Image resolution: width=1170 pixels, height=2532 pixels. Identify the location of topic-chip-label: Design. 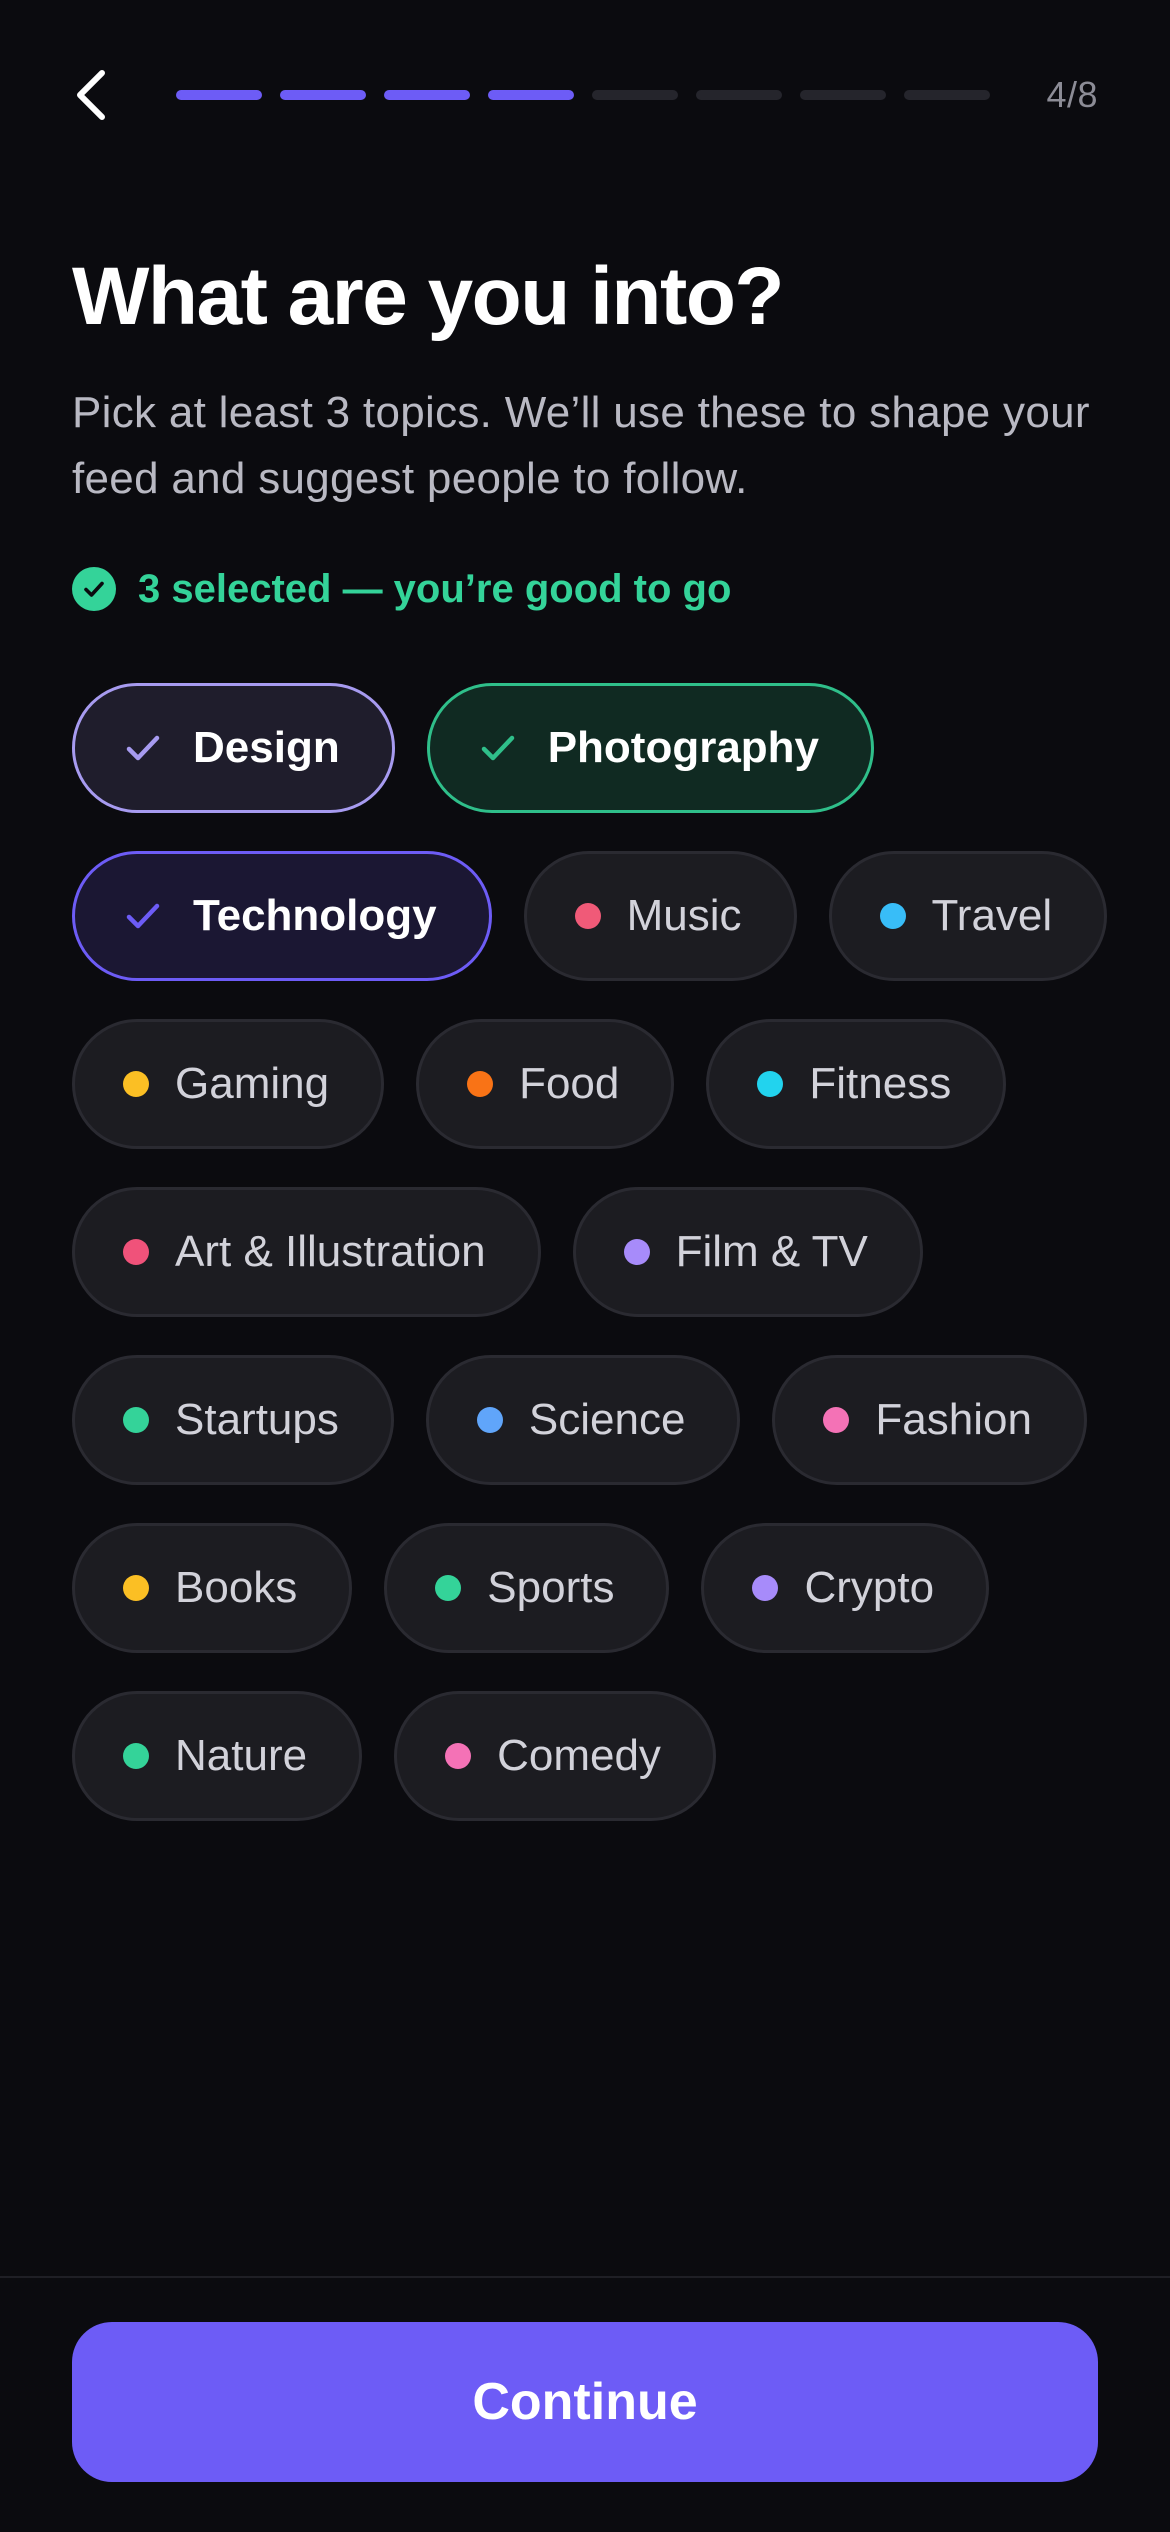
(266, 747).